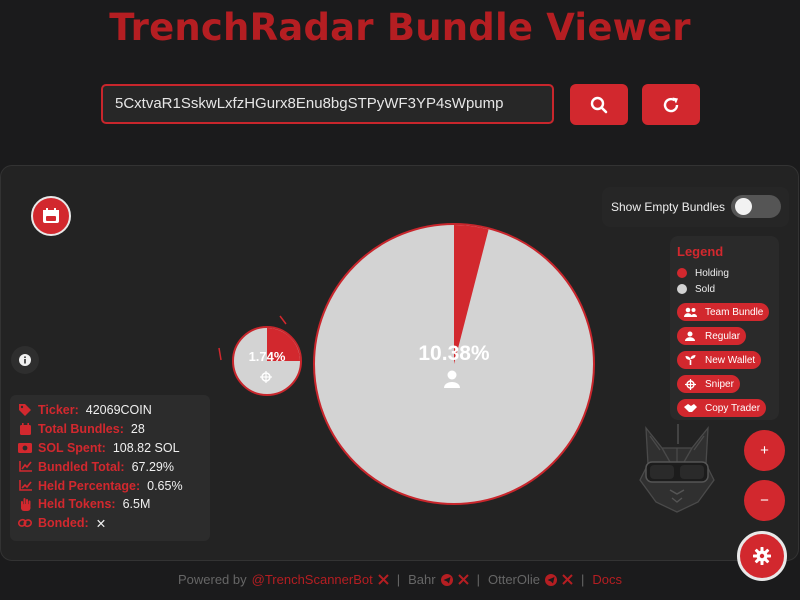  I want to click on legend-sniper: Sniper, so click(708, 384).